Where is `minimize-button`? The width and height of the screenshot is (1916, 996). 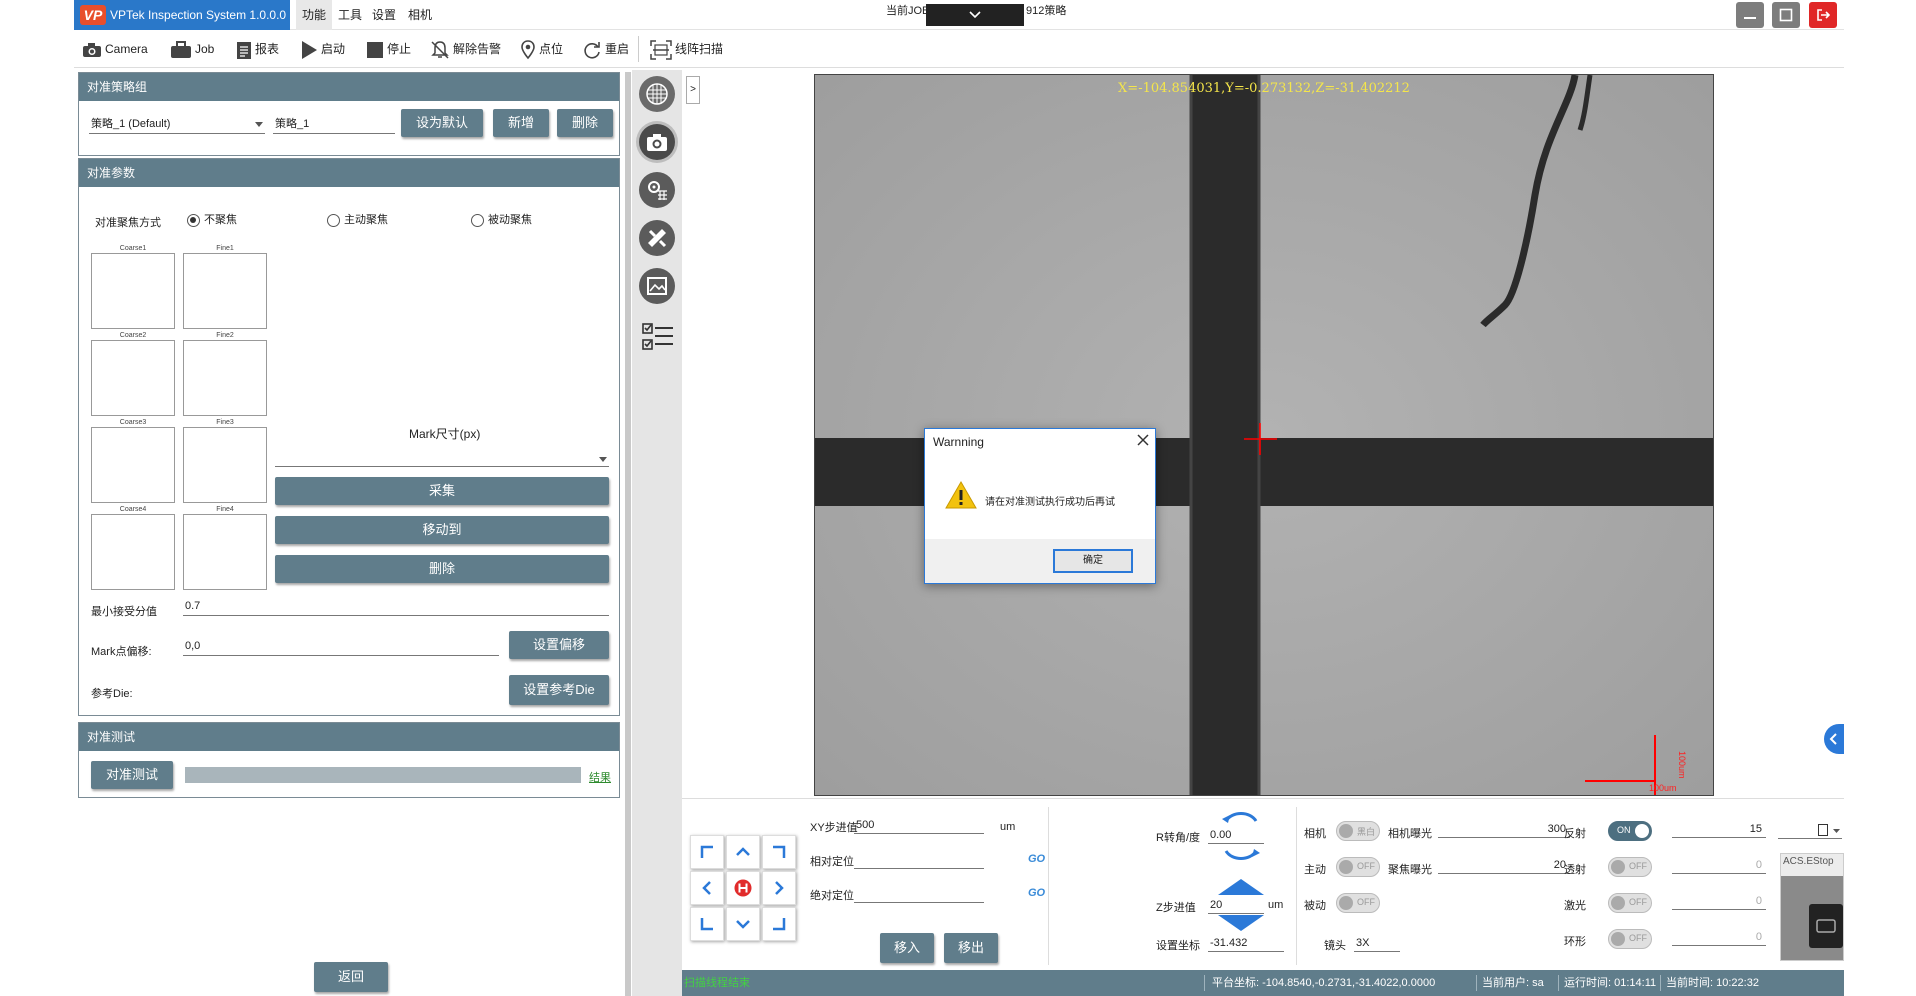
minimize-button is located at coordinates (1750, 15).